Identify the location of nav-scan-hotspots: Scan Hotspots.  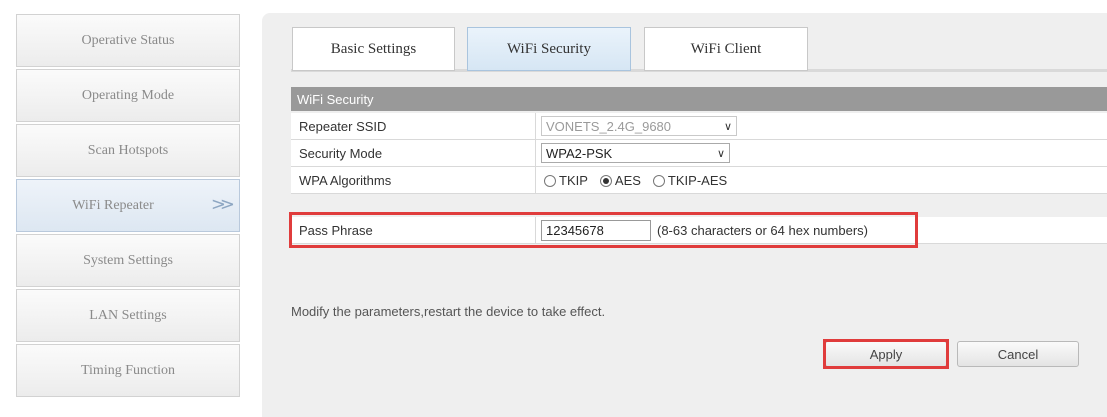
(128, 150).